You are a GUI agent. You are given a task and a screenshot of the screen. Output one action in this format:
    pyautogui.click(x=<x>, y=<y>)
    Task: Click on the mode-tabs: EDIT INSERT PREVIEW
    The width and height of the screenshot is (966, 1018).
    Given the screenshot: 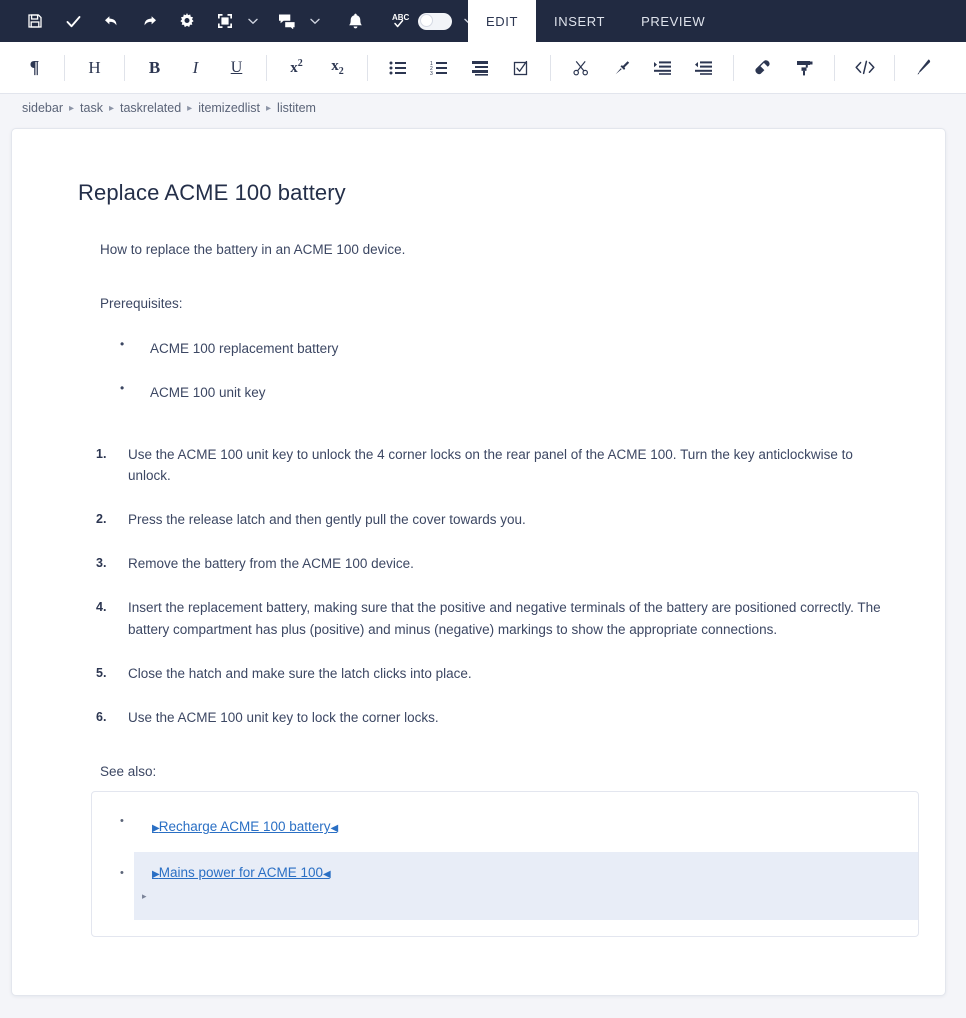 What is the action you would take?
    pyautogui.click(x=717, y=21)
    